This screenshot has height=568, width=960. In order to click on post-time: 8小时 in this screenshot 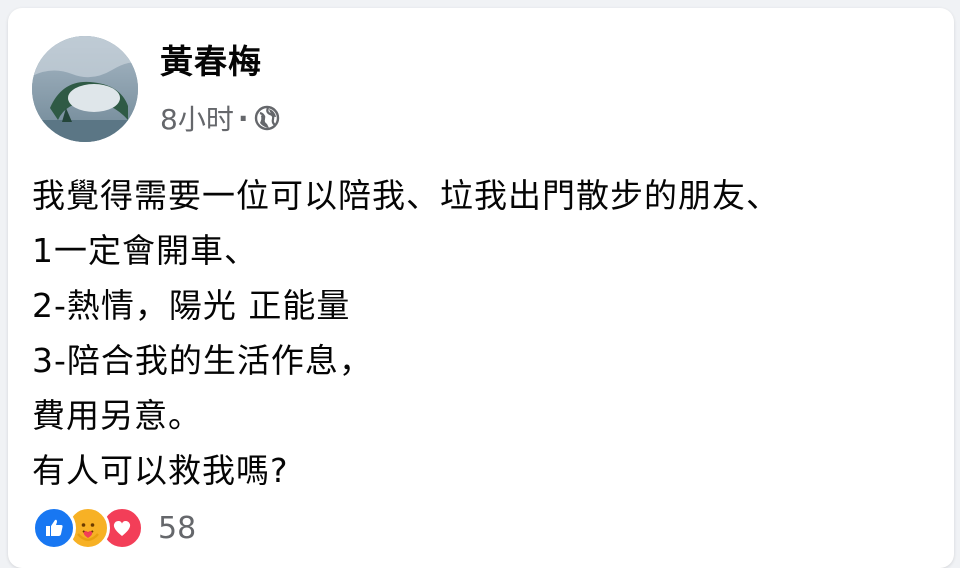, I will do `click(197, 118)`.